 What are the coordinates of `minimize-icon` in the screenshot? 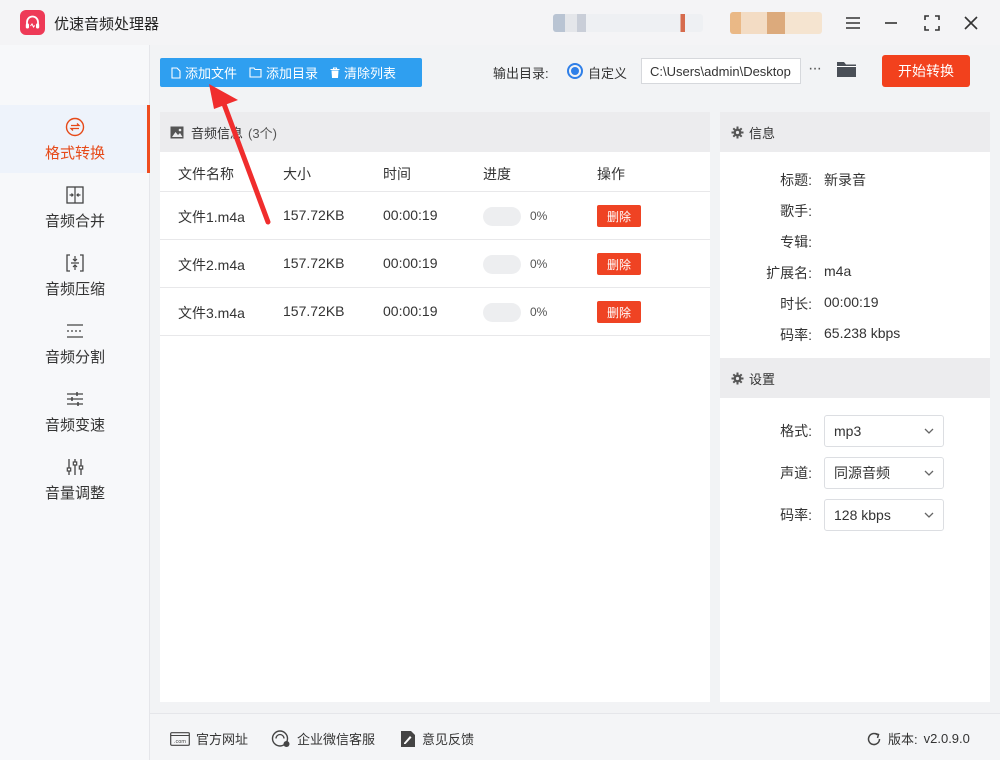 It's located at (891, 23).